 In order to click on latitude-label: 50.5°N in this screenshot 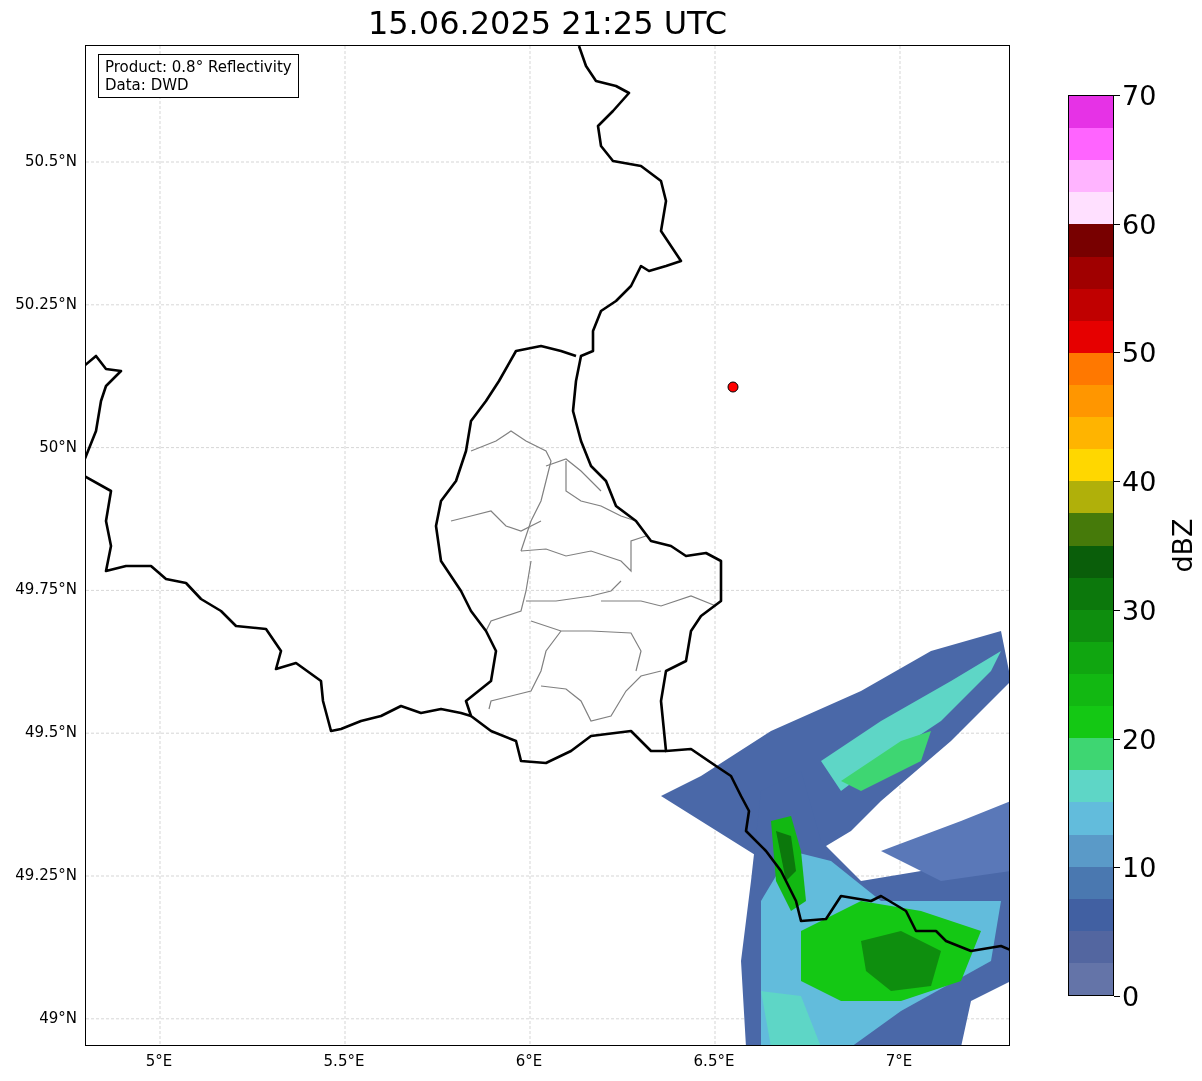, I will do `click(50, 161)`.